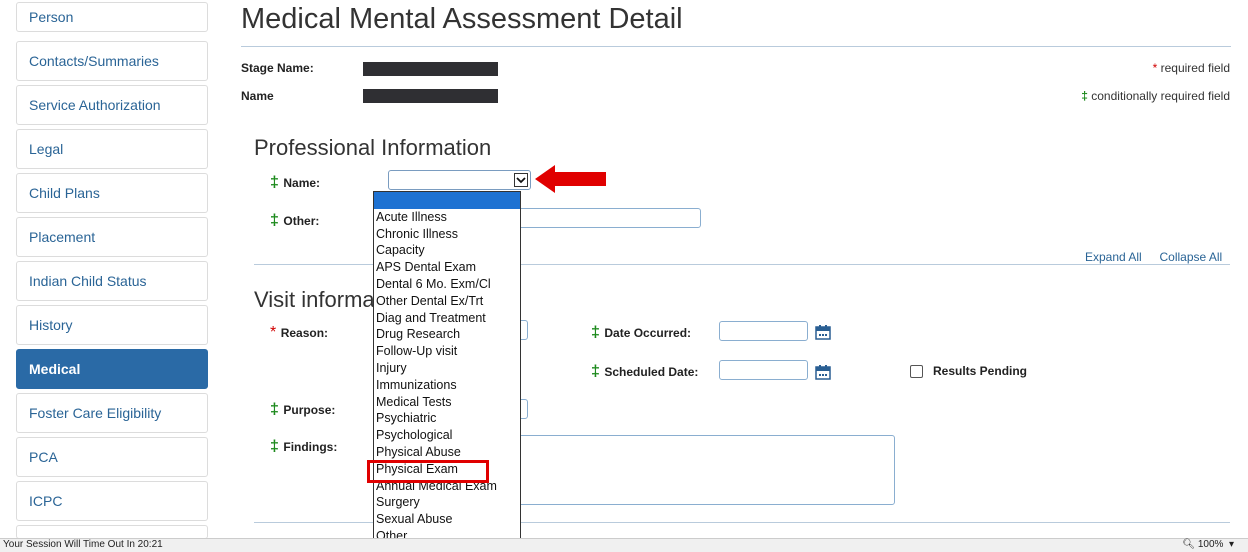 This screenshot has width=1248, height=552. What do you see at coordinates (112, 149) in the screenshot?
I see `sidebar-item-legal: Legal` at bounding box center [112, 149].